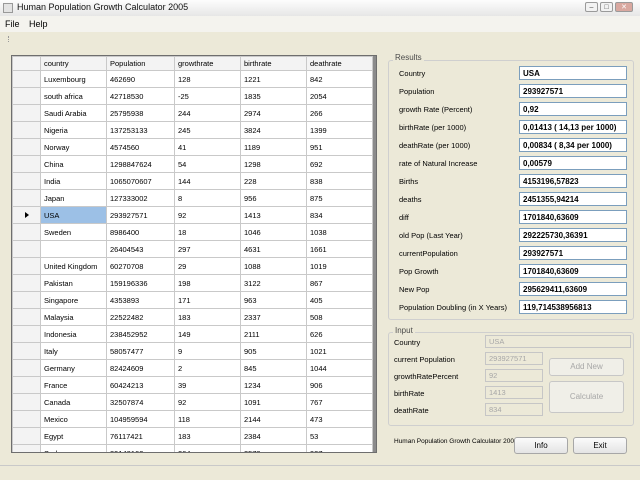 The image size is (640, 480). Describe the element at coordinates (140, 317) in the screenshot. I see `cell-population: 22522482` at that location.